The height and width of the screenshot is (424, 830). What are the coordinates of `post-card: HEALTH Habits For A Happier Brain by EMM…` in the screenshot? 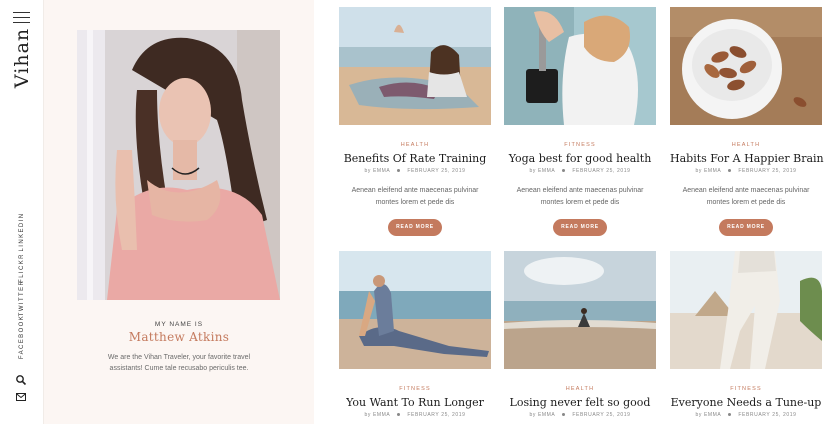 It's located at (747, 121).